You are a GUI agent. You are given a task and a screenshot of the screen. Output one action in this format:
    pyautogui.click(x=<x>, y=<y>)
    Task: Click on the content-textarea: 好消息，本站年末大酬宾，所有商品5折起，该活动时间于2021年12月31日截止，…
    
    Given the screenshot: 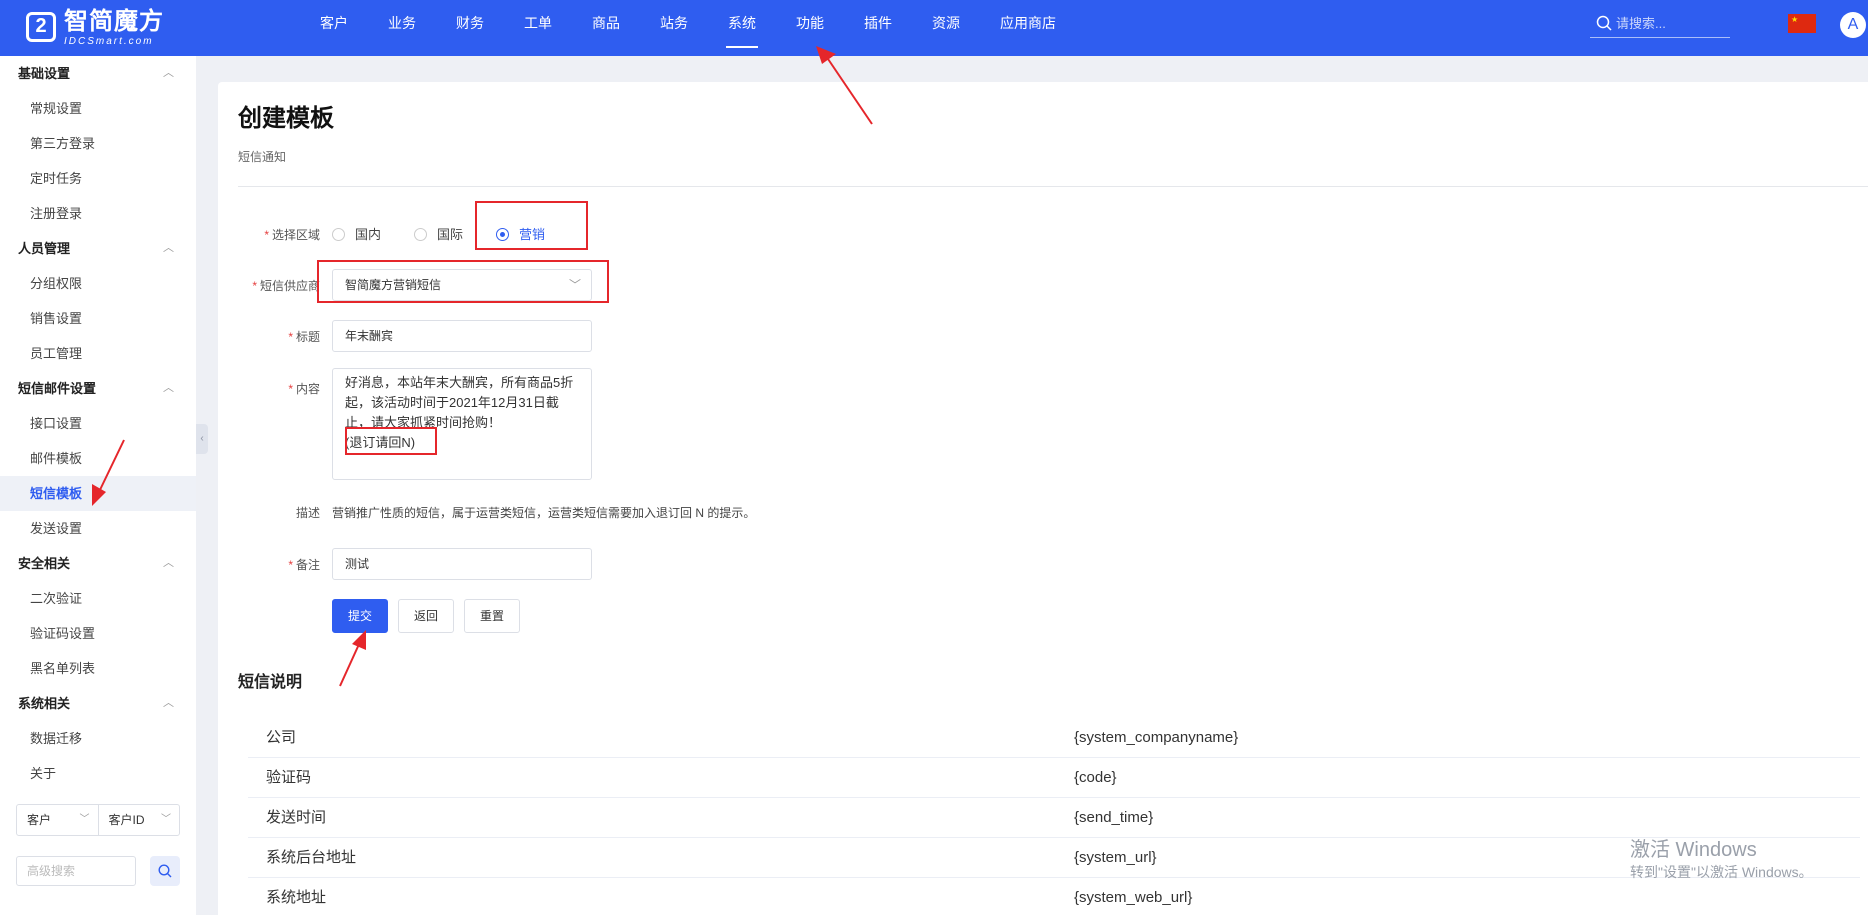 What is the action you would take?
    pyautogui.click(x=462, y=424)
    